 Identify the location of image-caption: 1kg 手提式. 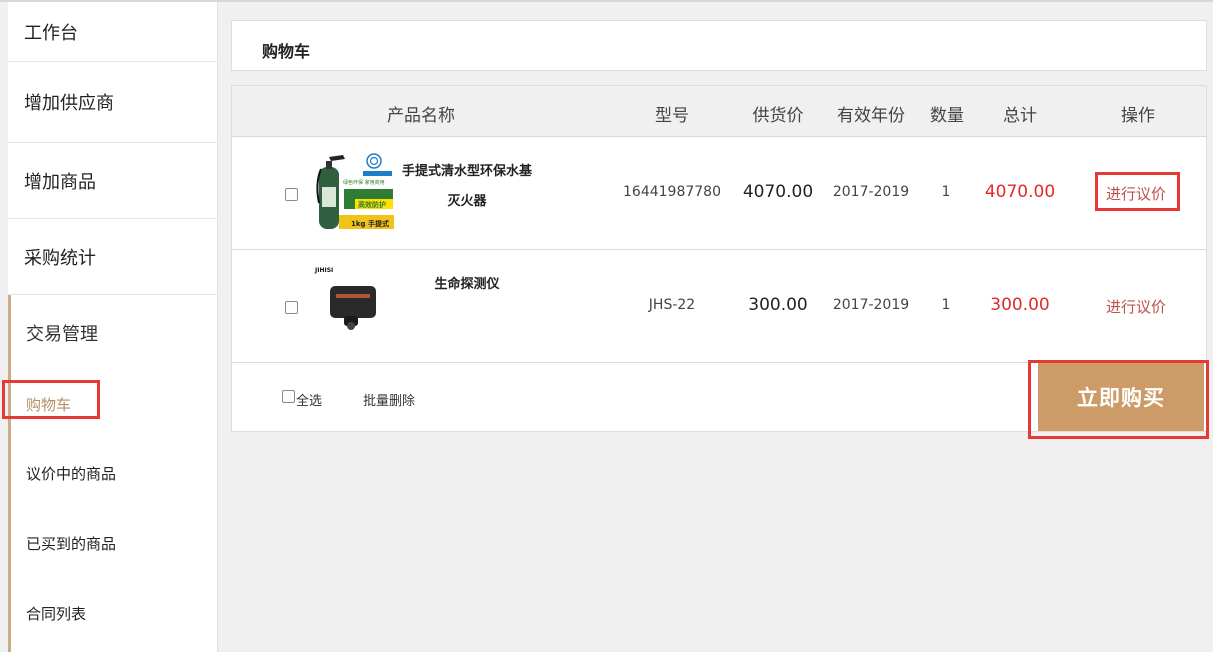
(370, 223).